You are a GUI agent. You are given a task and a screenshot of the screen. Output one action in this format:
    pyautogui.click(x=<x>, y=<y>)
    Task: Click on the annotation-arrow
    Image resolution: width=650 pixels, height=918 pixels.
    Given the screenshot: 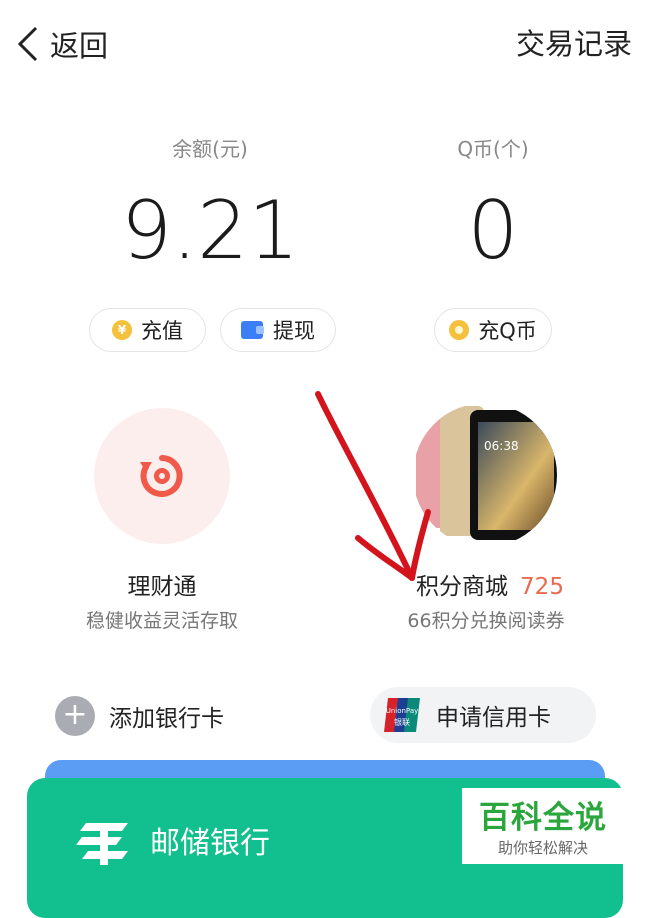 What is the action you would take?
    pyautogui.click(x=373, y=486)
    